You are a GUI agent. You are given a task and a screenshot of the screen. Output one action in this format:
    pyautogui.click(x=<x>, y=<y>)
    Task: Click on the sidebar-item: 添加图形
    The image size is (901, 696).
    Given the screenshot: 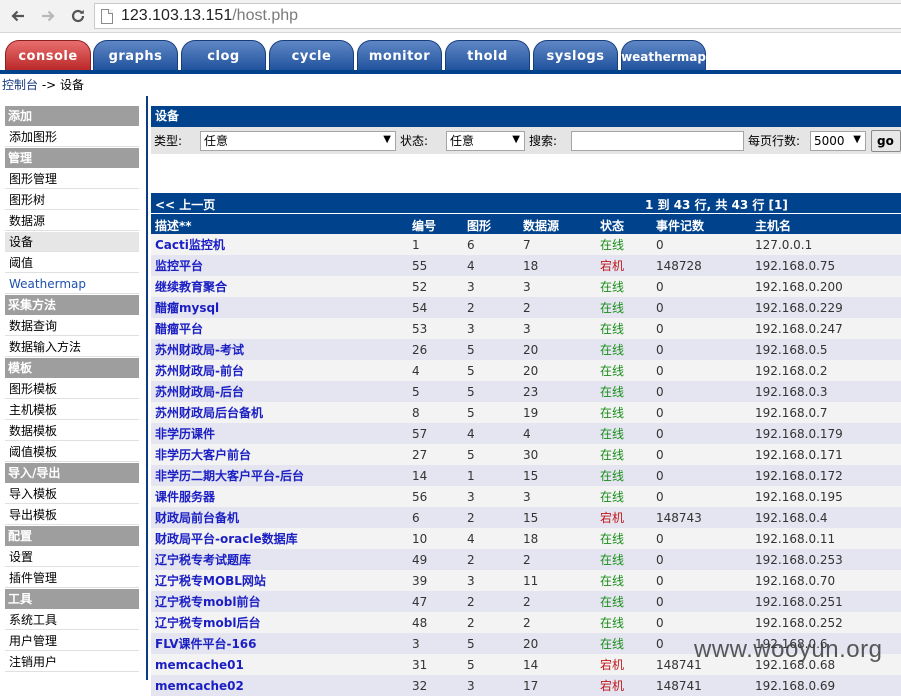 What is the action you would take?
    pyautogui.click(x=72, y=137)
    